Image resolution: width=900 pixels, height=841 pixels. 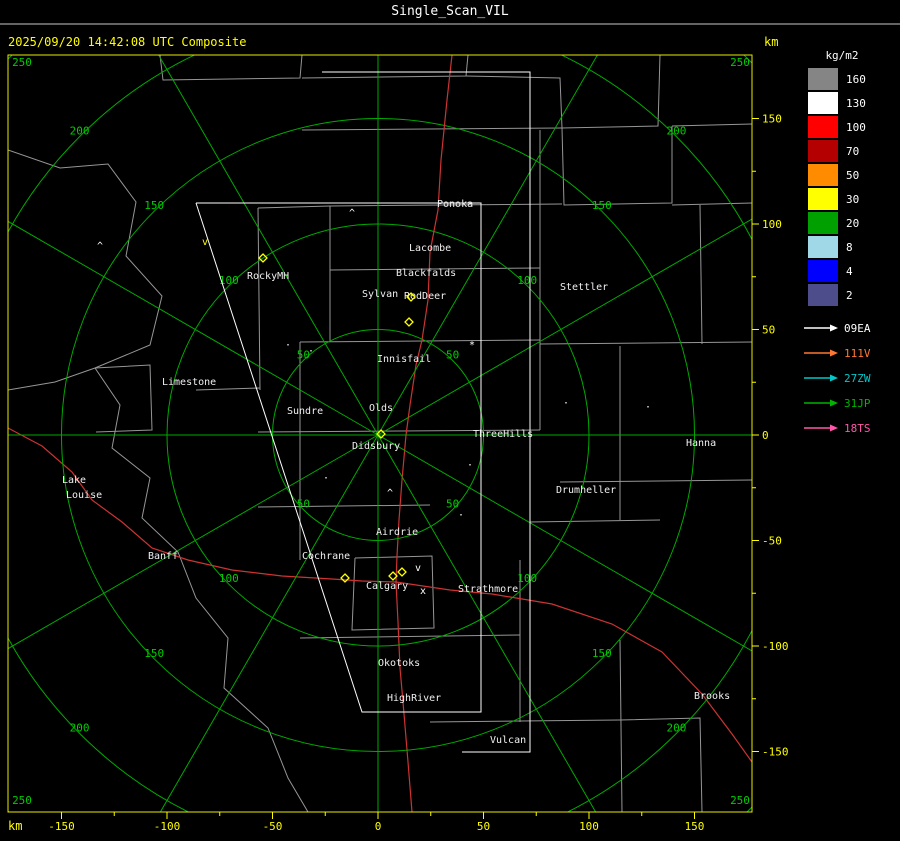 I want to click on window-title: Single_Scan_VIL, so click(x=450, y=11).